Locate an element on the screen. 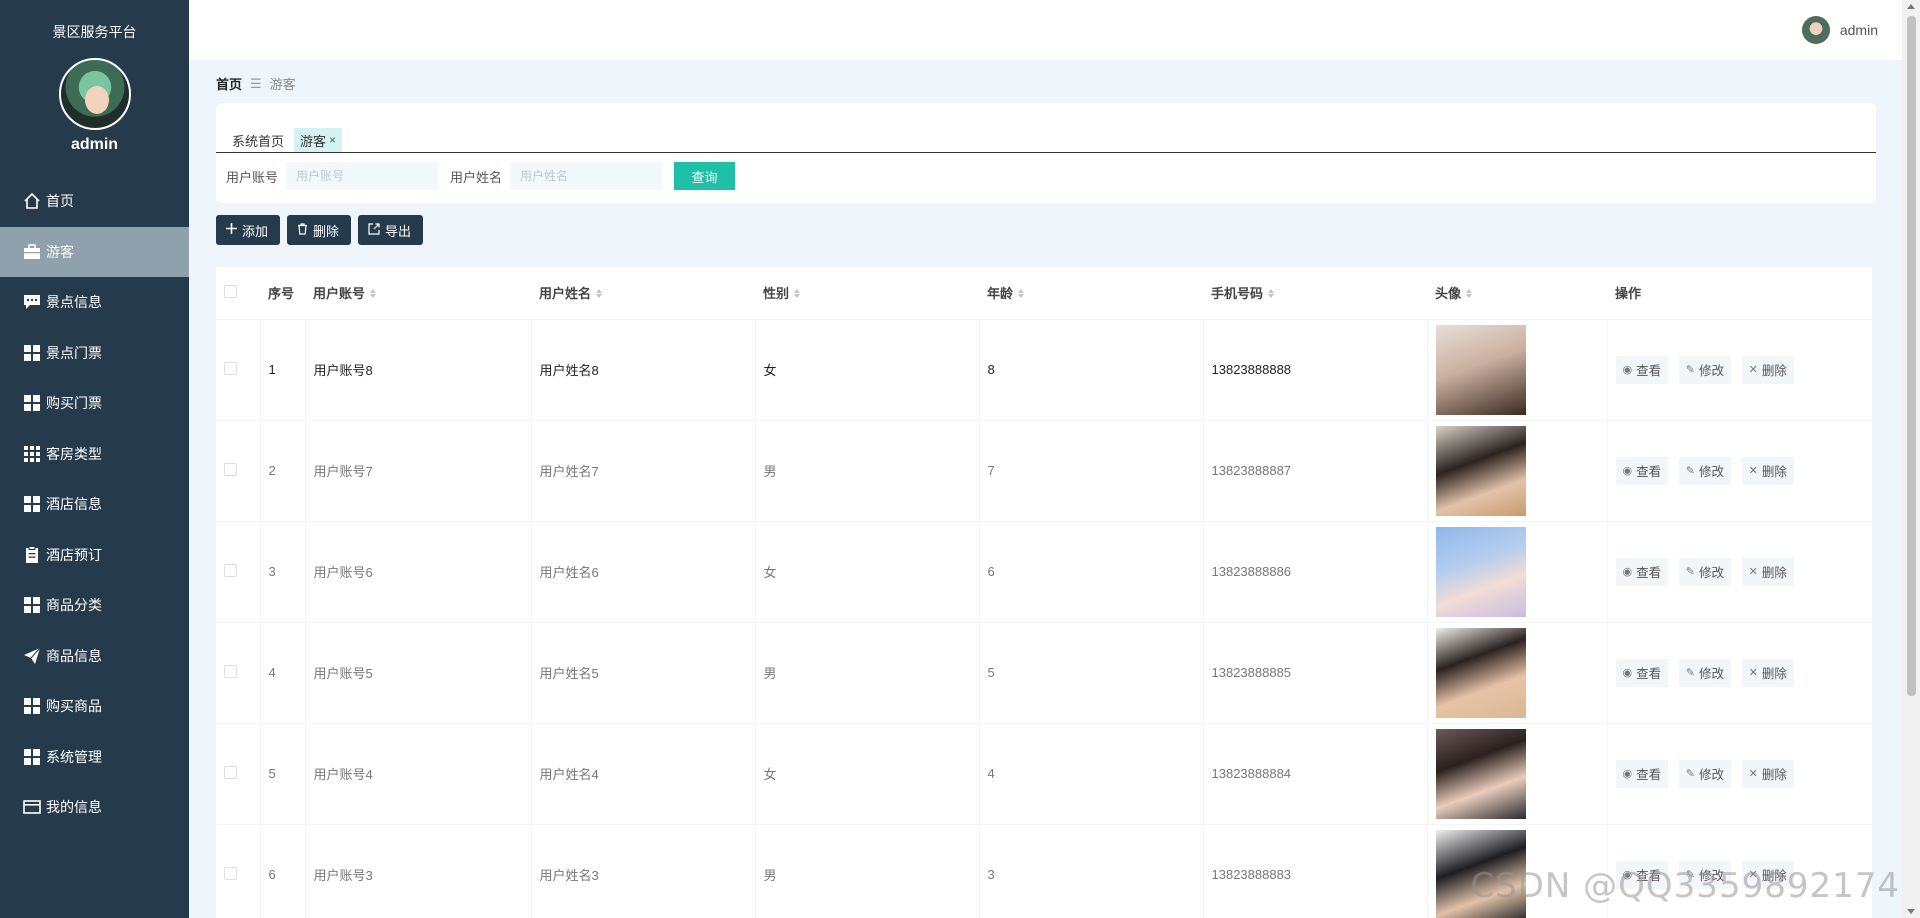 The image size is (1920, 918). sidebar-item-room-type: 客房类型 is located at coordinates (94, 454).